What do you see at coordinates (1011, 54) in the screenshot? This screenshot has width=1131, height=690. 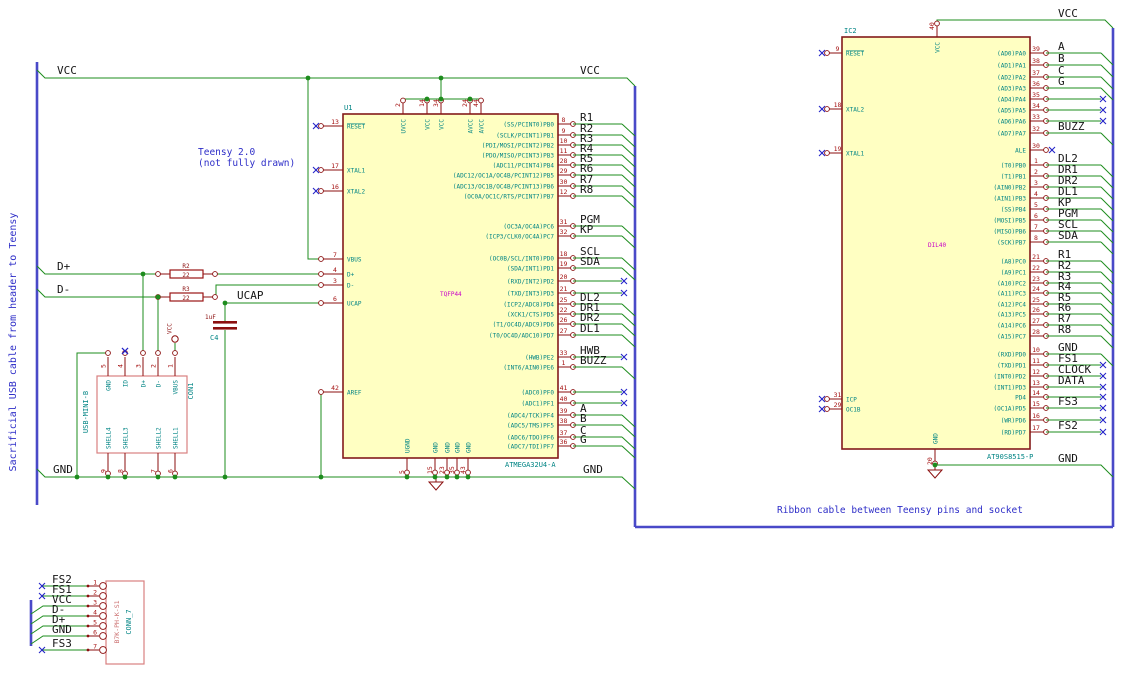 I see `pin-name: (AD0)PA0` at bounding box center [1011, 54].